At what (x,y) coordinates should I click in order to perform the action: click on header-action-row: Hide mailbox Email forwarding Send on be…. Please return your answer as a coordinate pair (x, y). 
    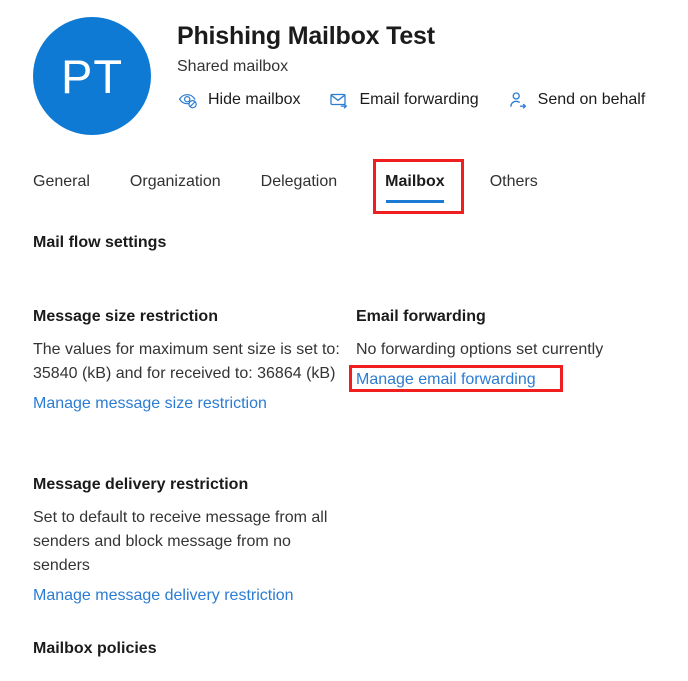
    Looking at the image, I should click on (411, 100).